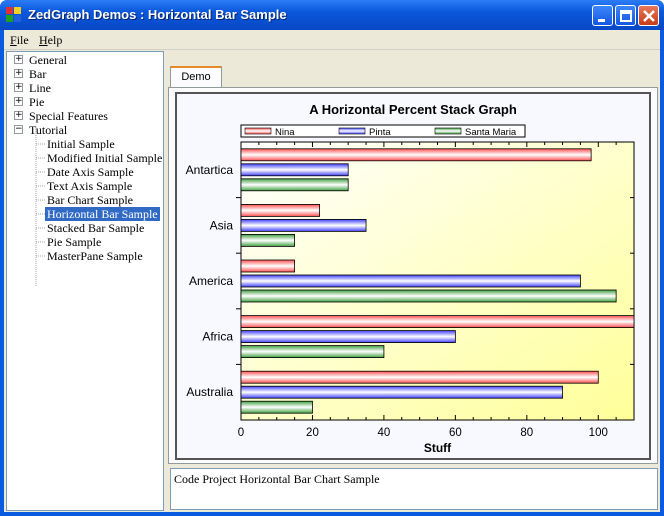 This screenshot has width=664, height=516. What do you see at coordinates (526, 433) in the screenshot?
I see `x-tick-label: 80` at bounding box center [526, 433].